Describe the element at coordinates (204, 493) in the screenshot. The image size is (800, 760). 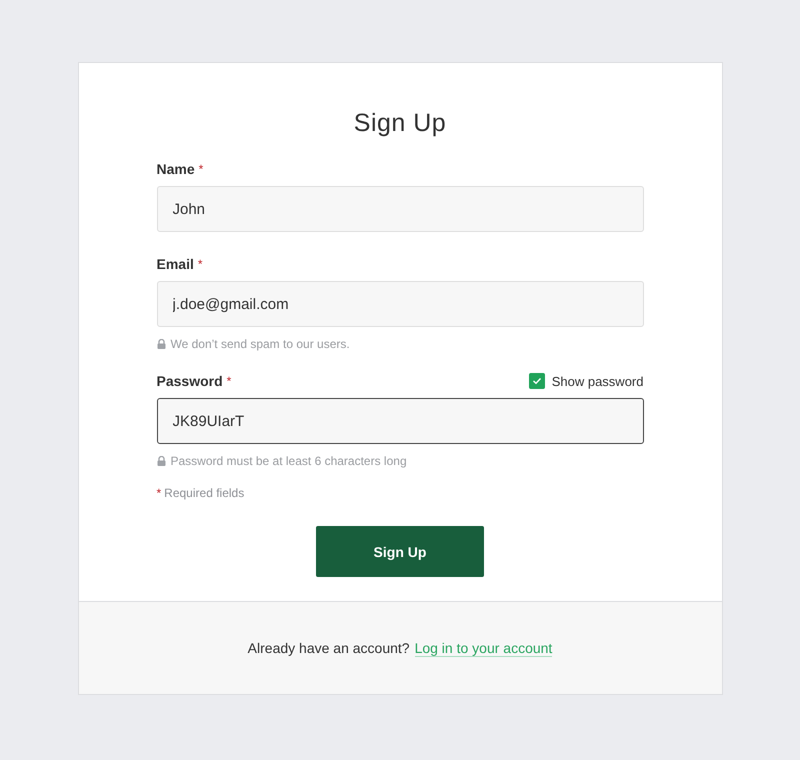
I see `required-note: Required fields` at that location.